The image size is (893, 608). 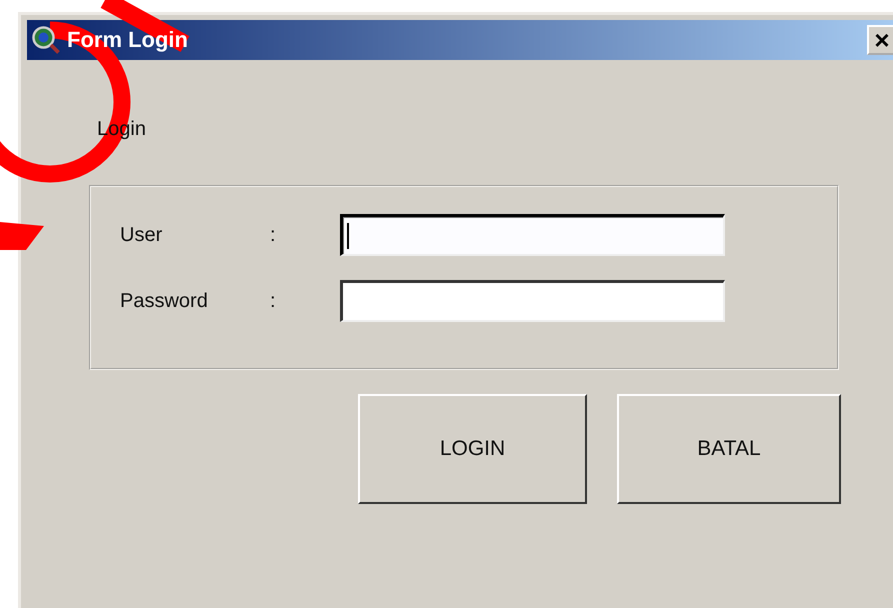 I want to click on dialog-button: BATAL, so click(x=729, y=449).